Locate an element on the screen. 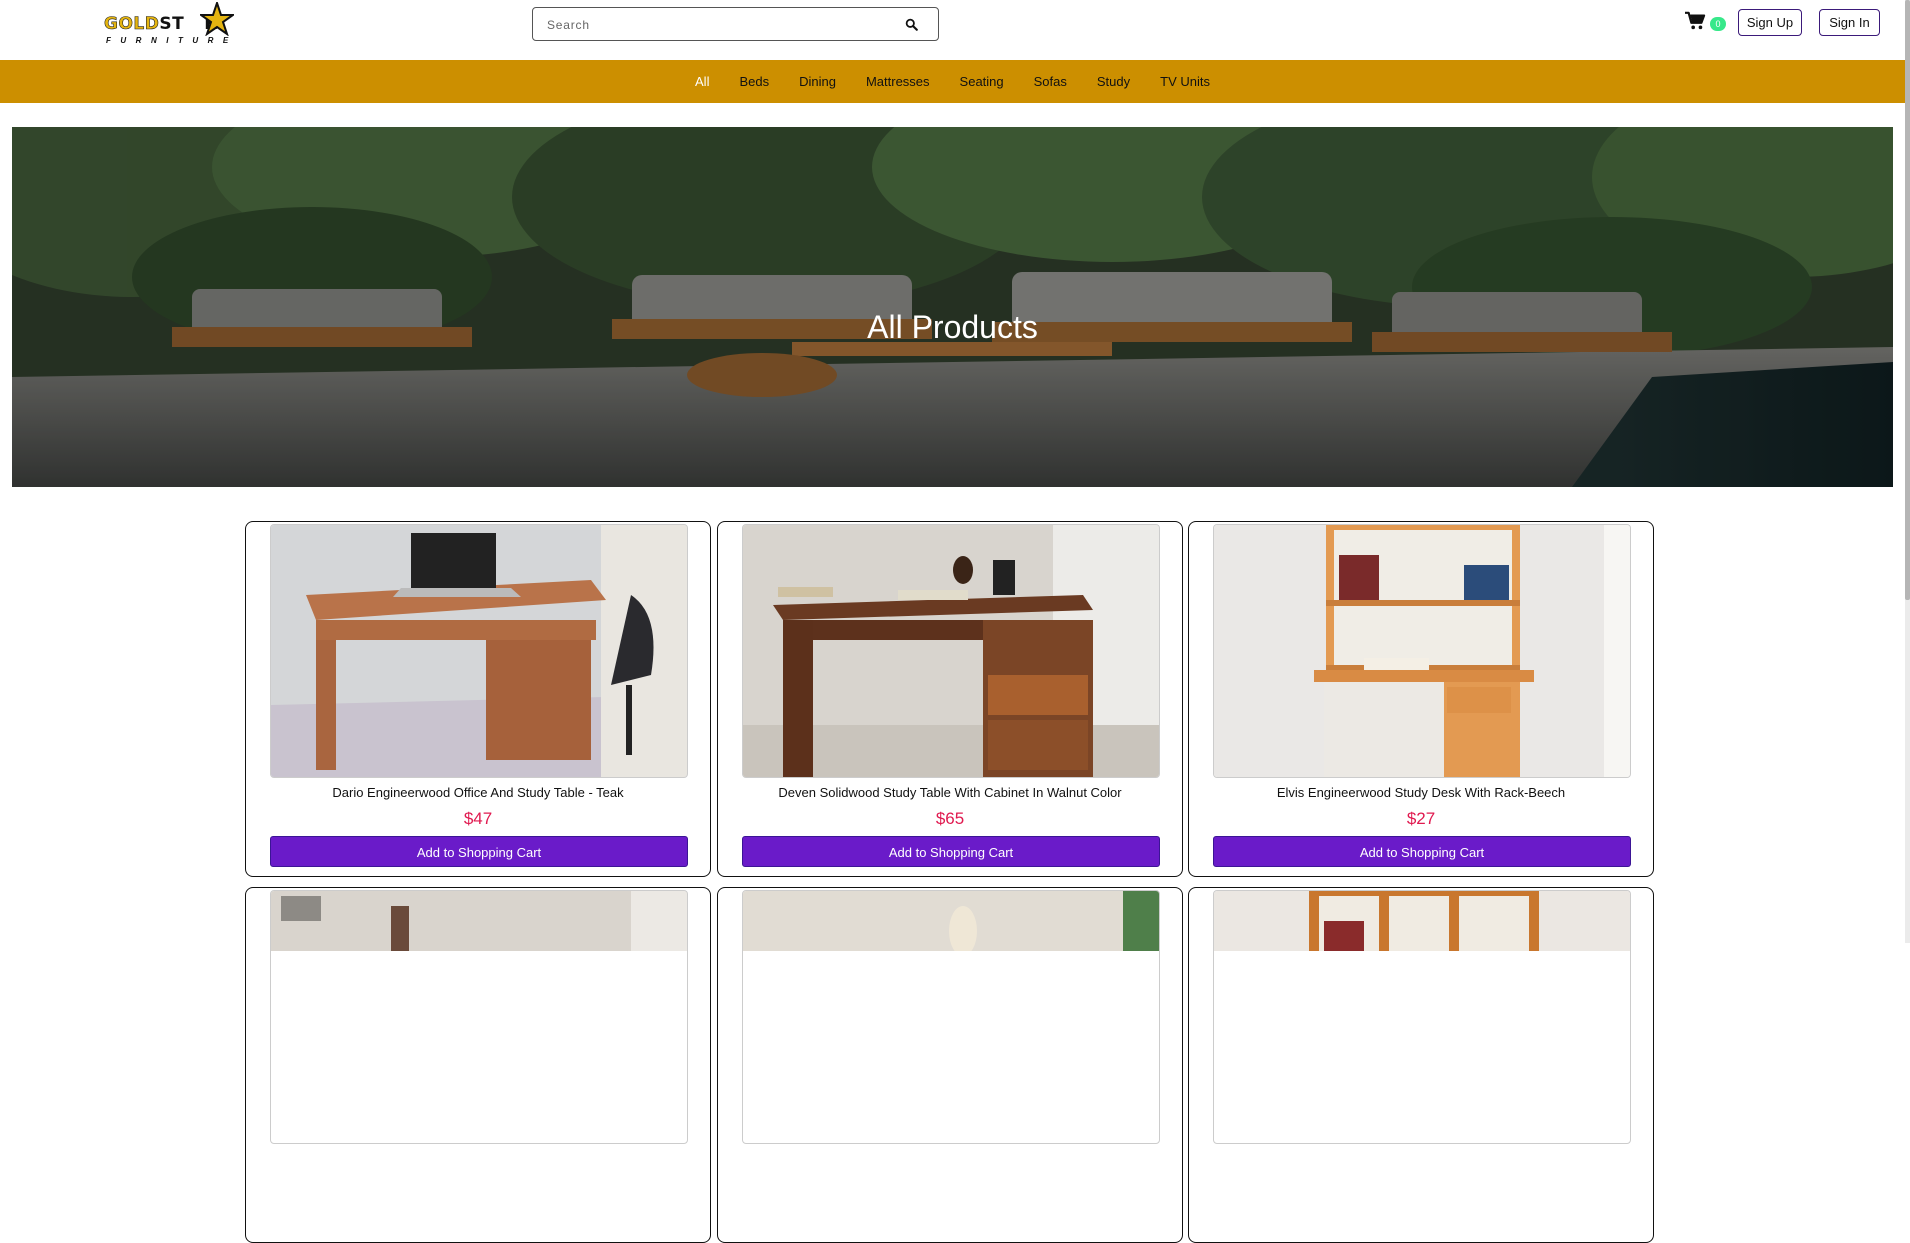 The image size is (1910, 1243). search-icon is located at coordinates (911, 24).